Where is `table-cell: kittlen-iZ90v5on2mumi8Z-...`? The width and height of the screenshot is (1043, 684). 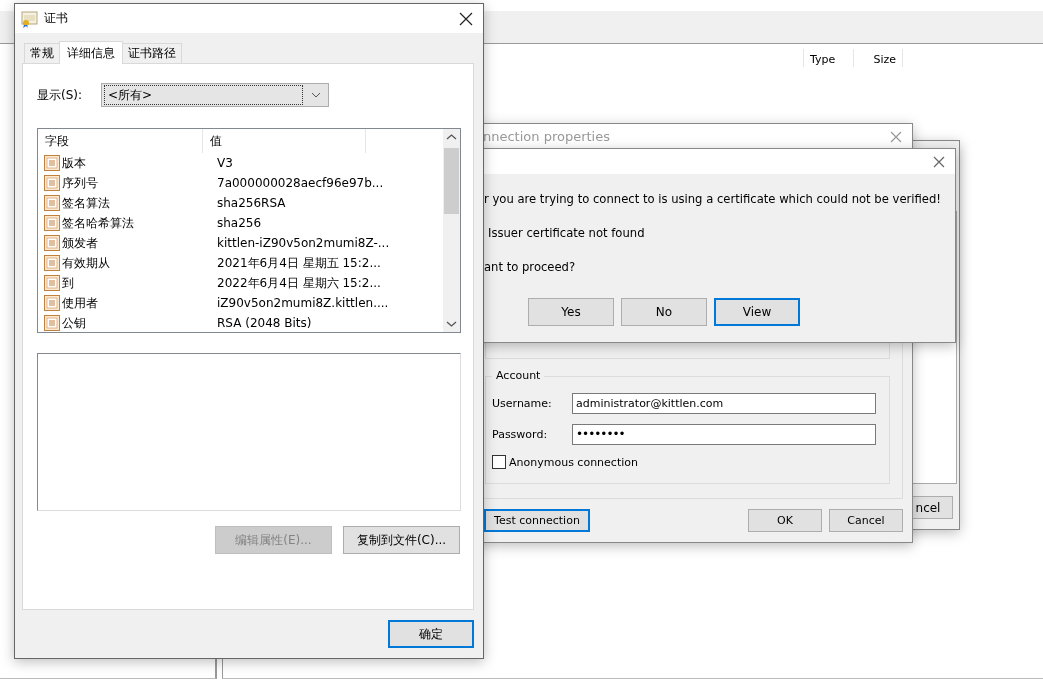 table-cell: kittlen-iZ90v5on2mumi8Z-... is located at coordinates (303, 243).